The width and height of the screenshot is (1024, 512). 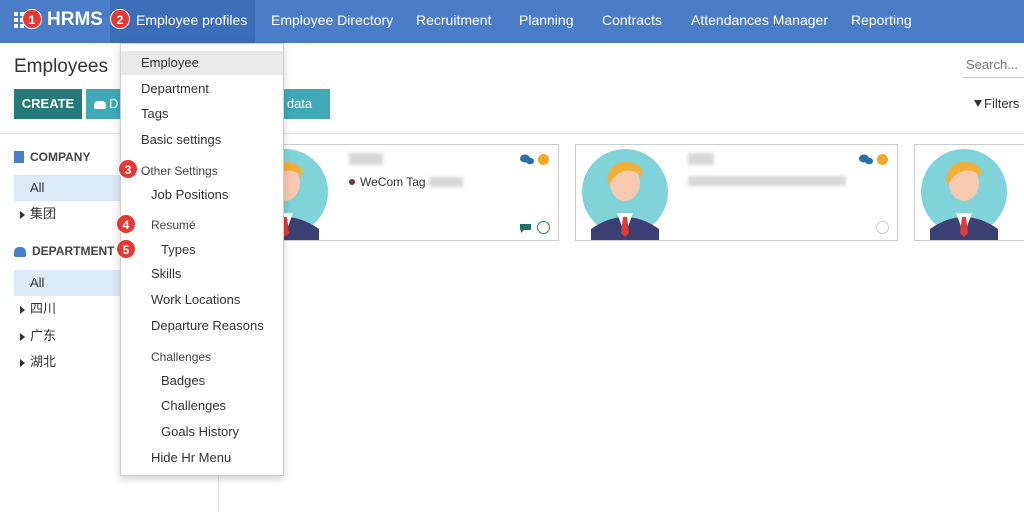 I want to click on search-input, so click(x=993, y=65).